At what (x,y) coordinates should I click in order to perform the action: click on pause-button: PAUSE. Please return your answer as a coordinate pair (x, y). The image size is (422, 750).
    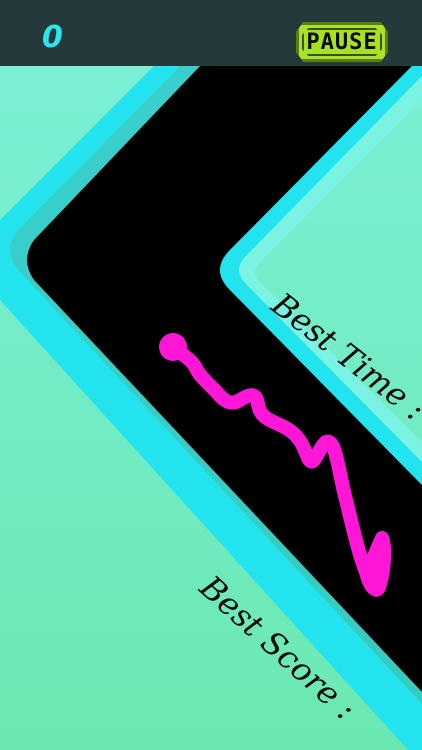
    Looking at the image, I should click on (342, 42).